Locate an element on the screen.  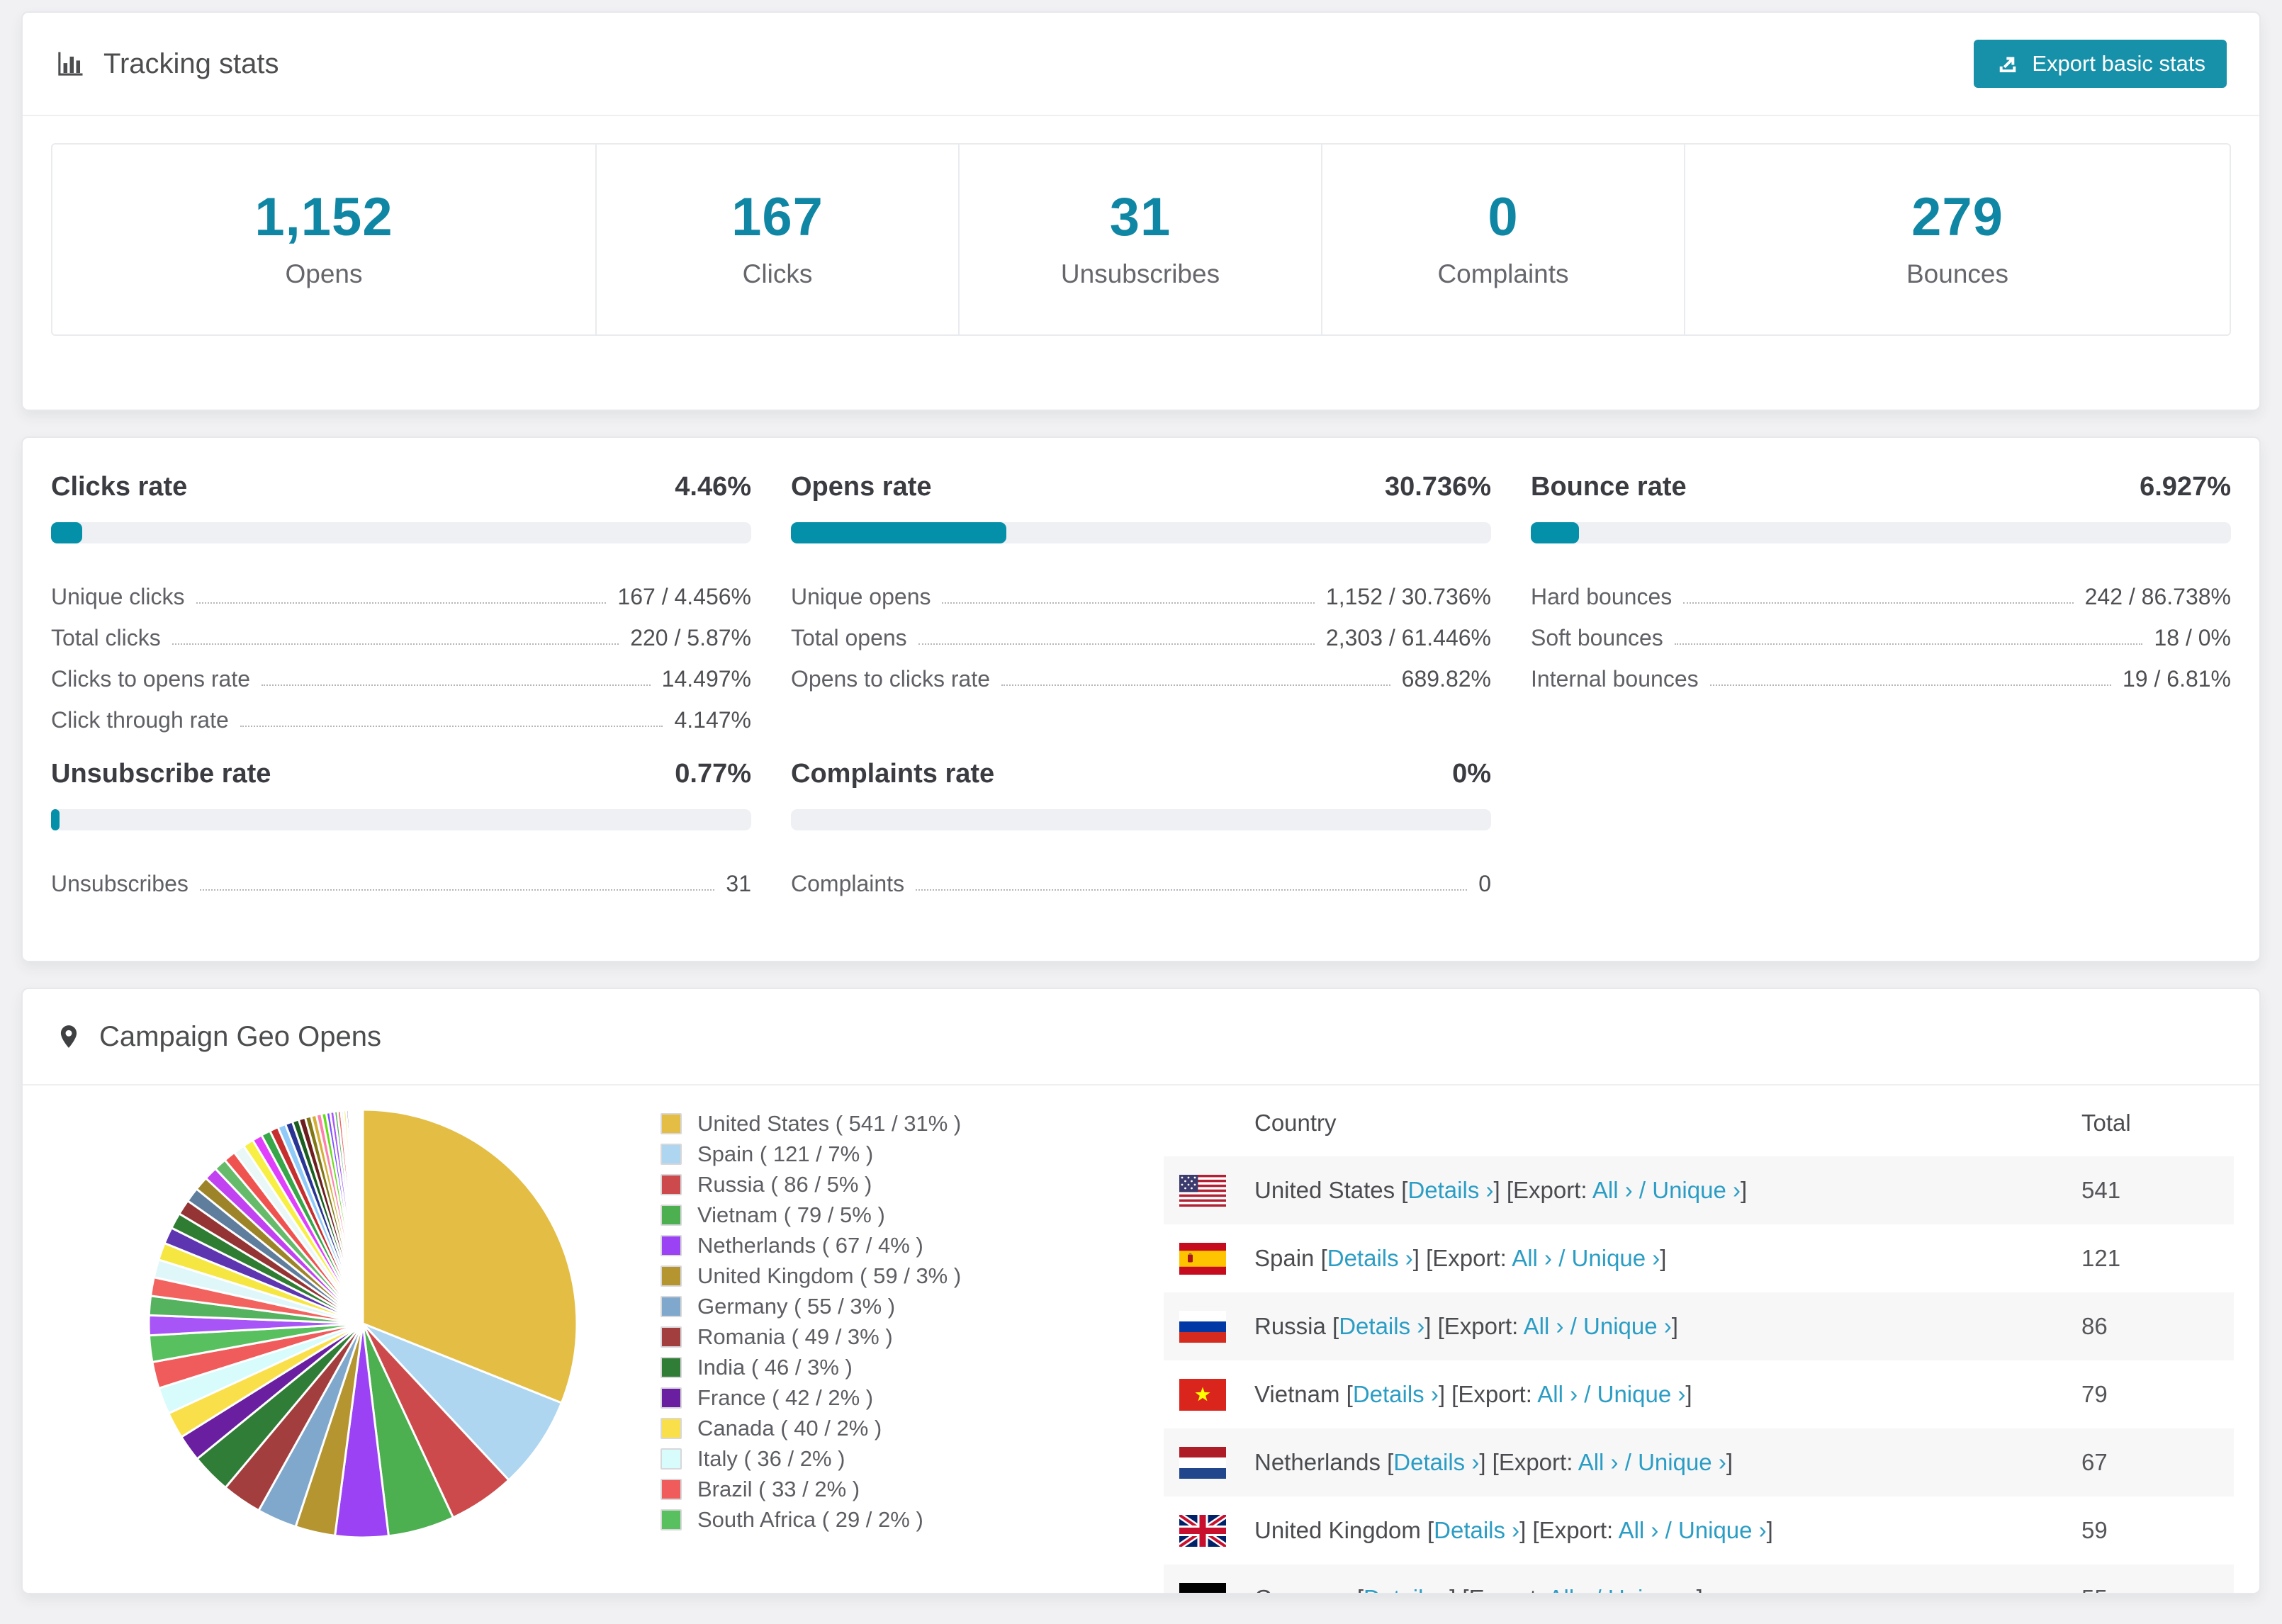
opens-rate-value: 30.736% is located at coordinates (1438, 487).